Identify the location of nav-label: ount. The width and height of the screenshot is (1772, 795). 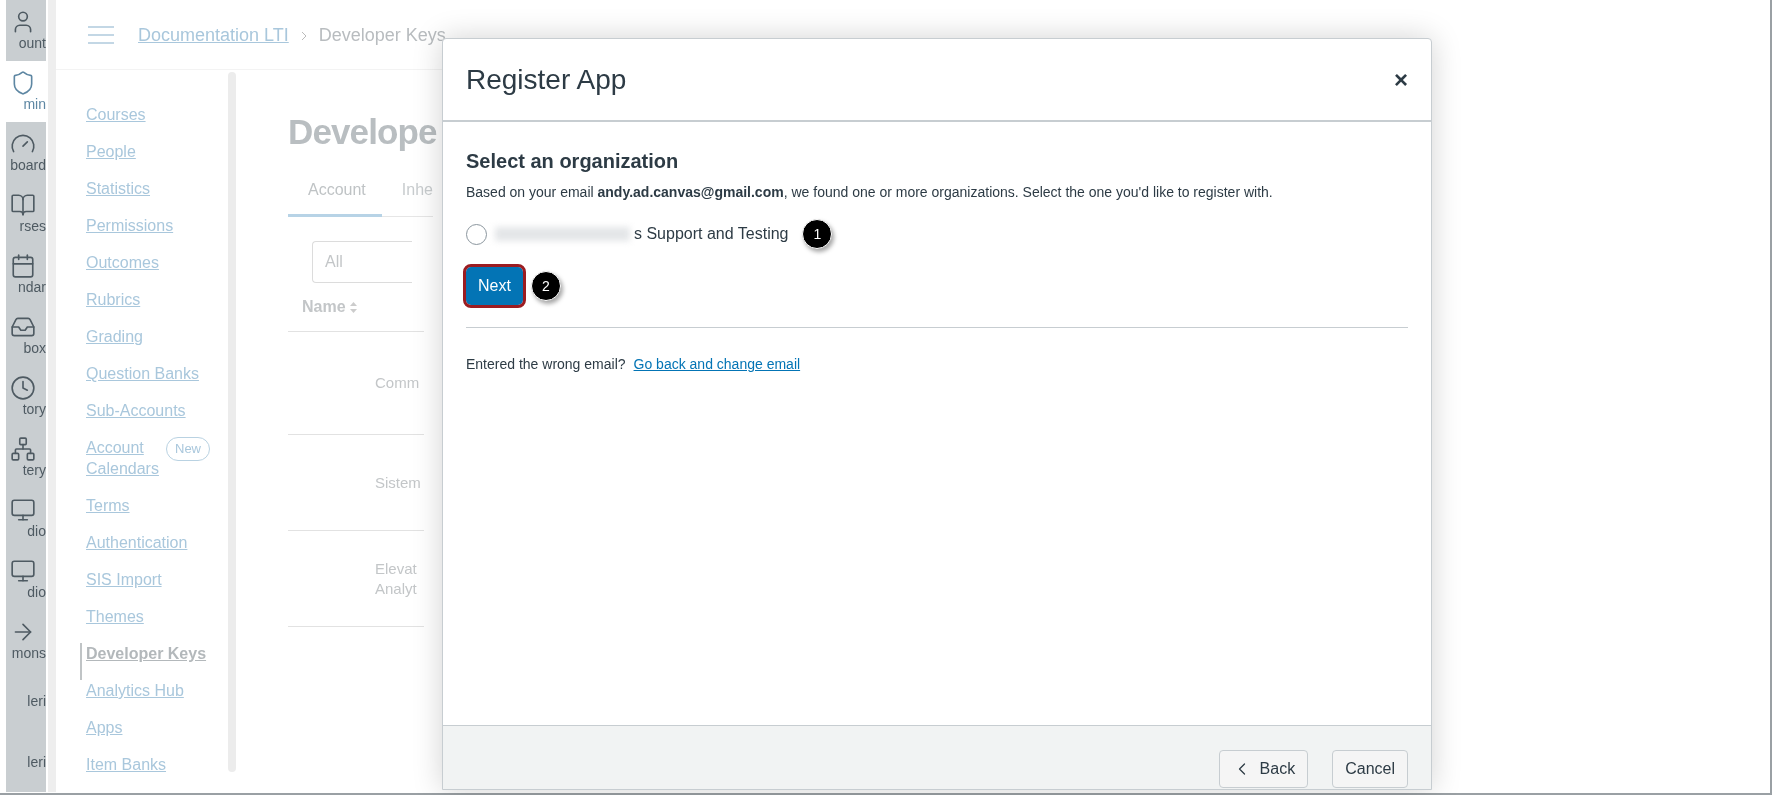
(32, 43).